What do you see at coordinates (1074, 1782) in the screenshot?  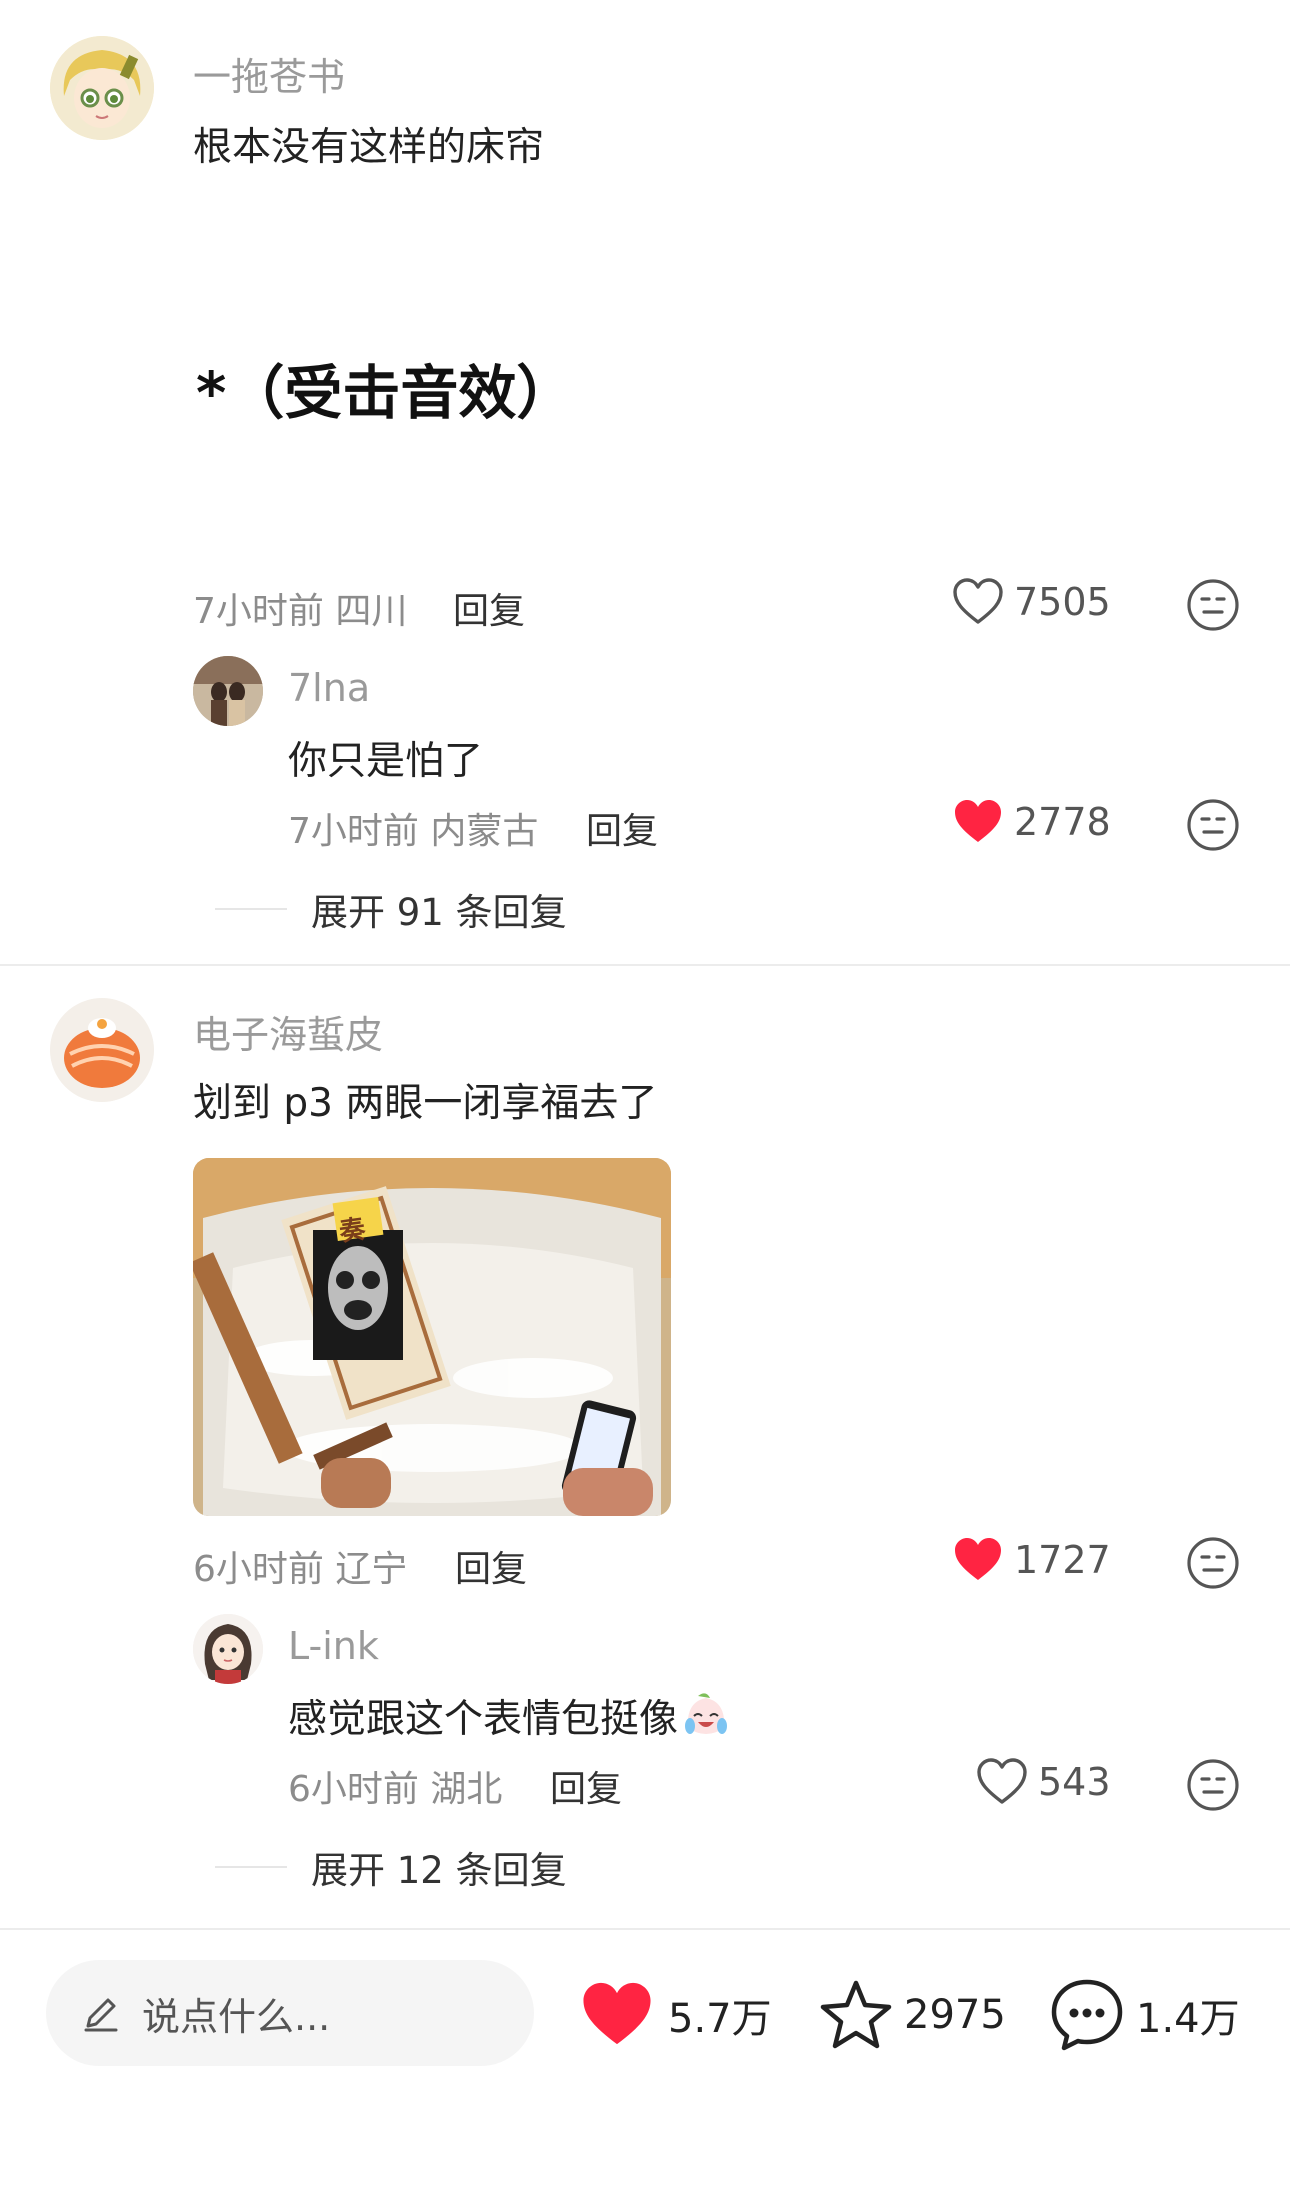 I see `like-count: 543` at bounding box center [1074, 1782].